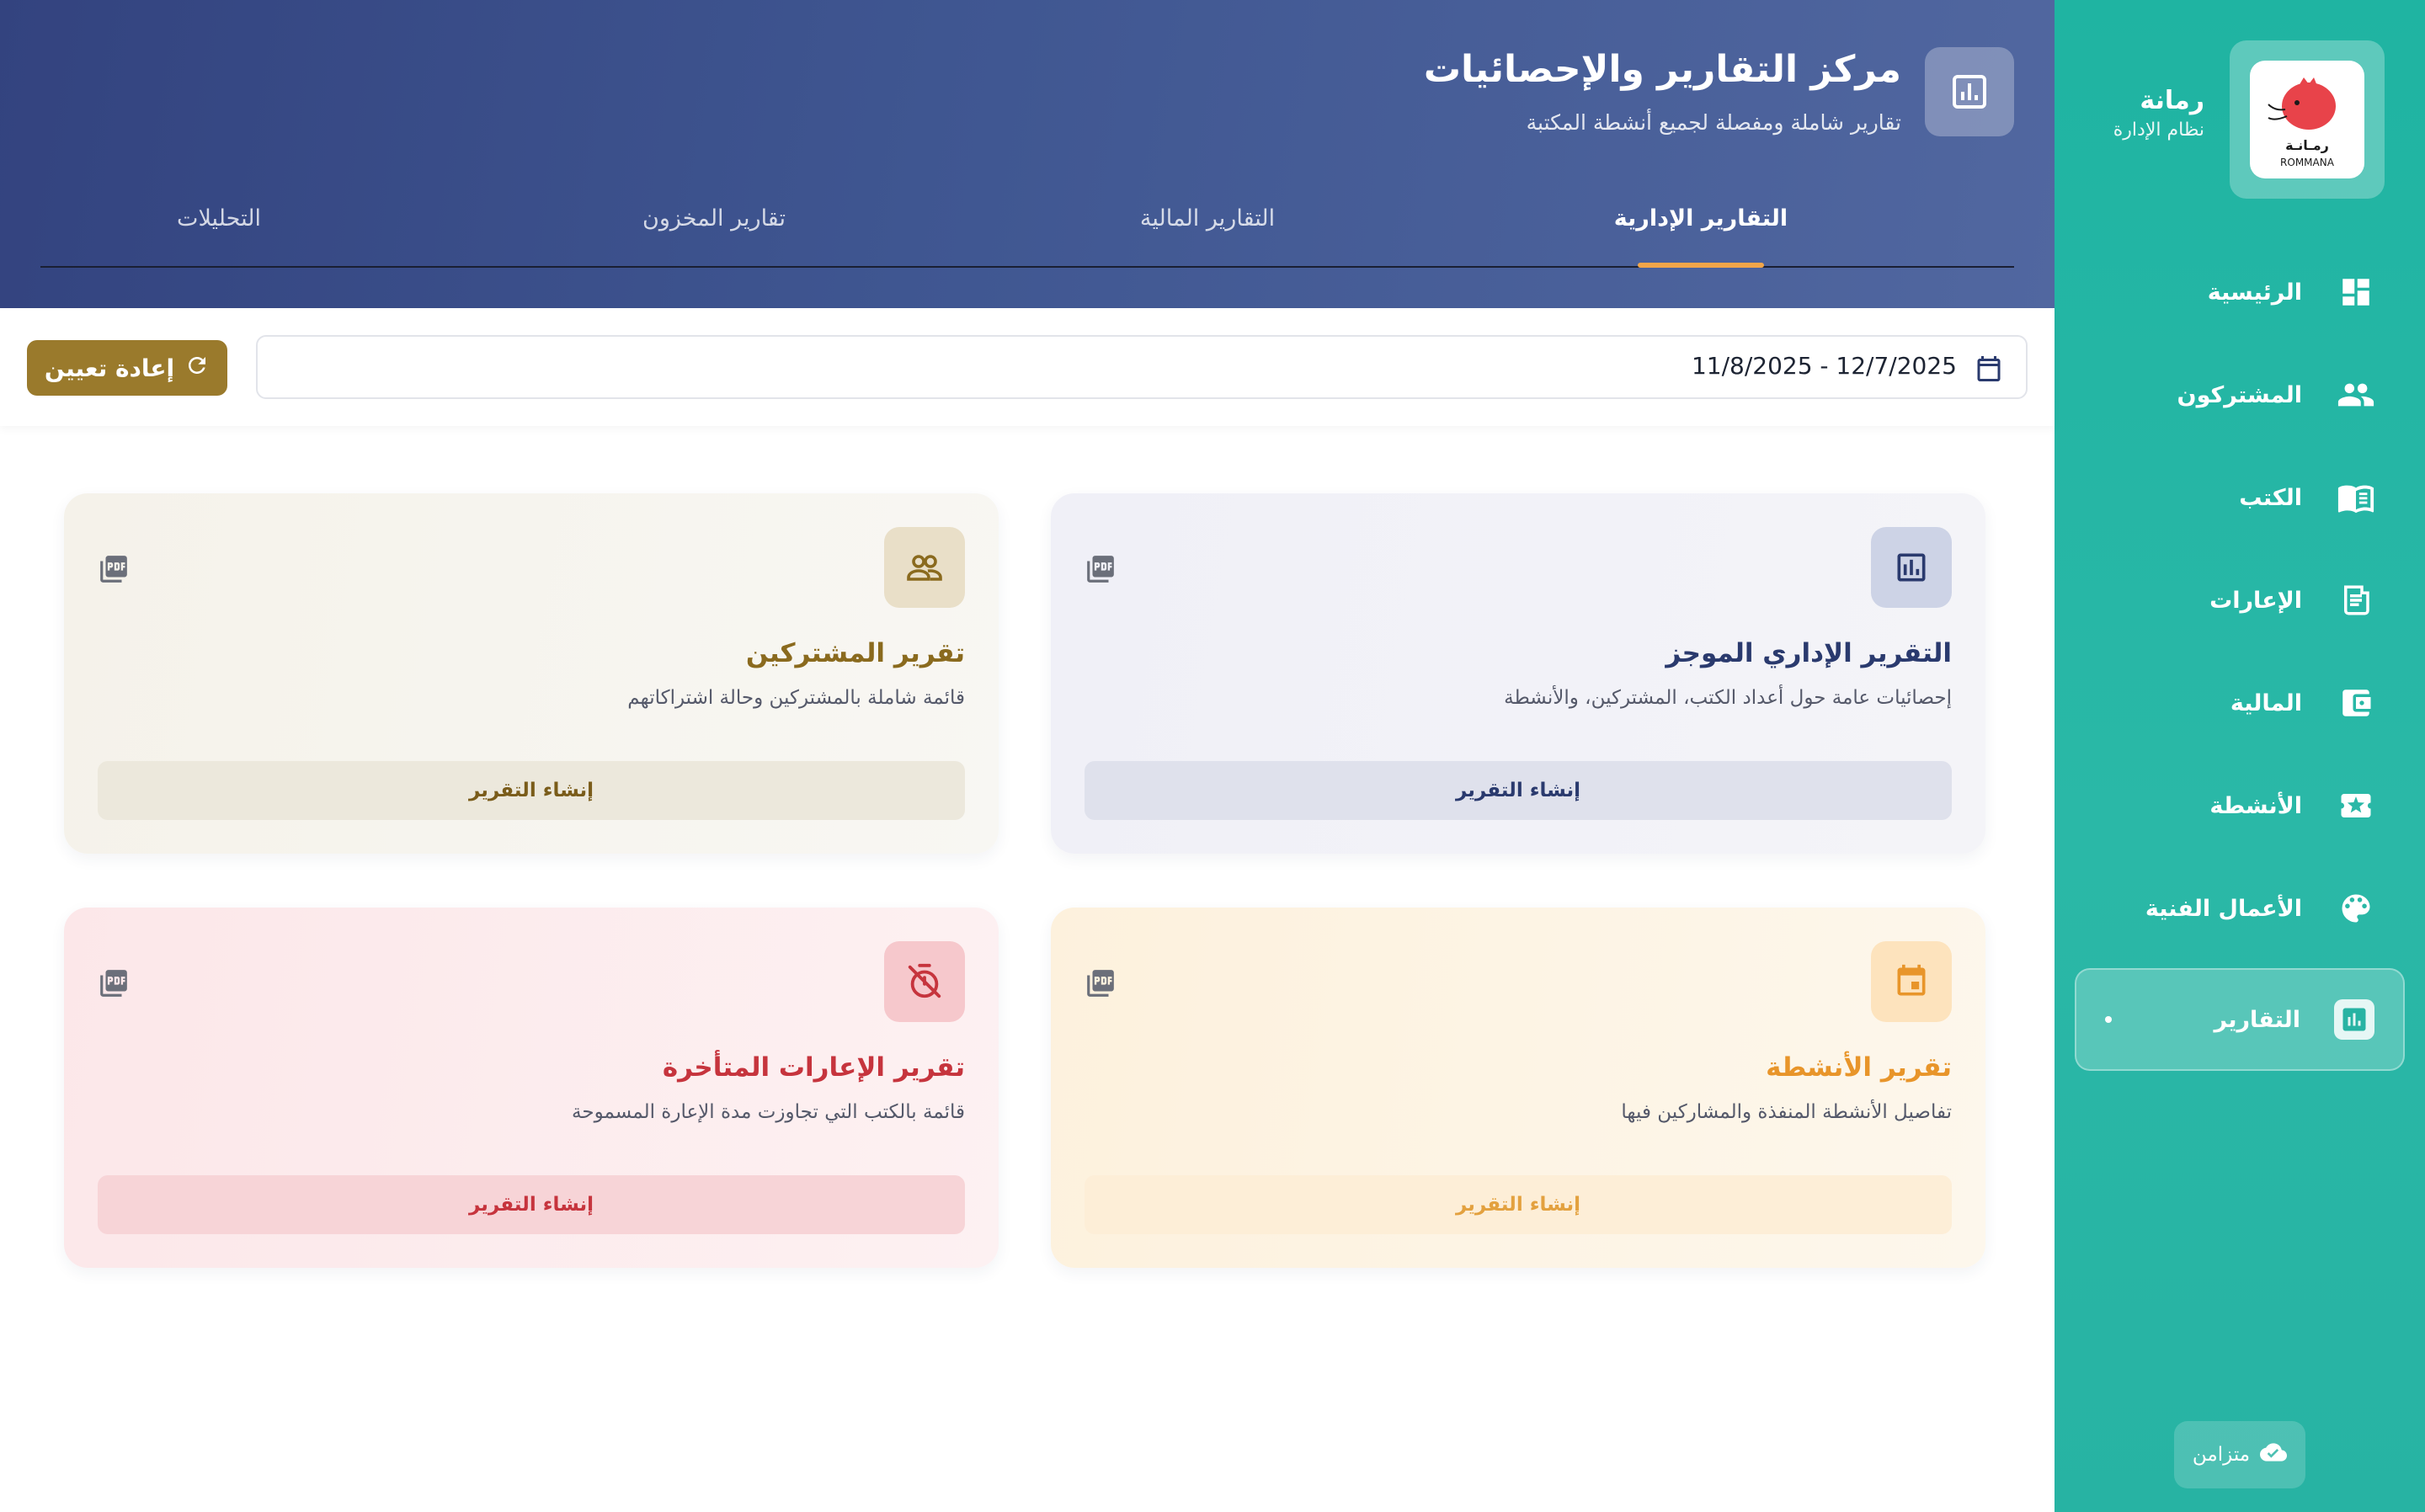  Describe the element at coordinates (1809, 653) in the screenshot. I see `card-title: التقرير الإداري الموجز` at that location.